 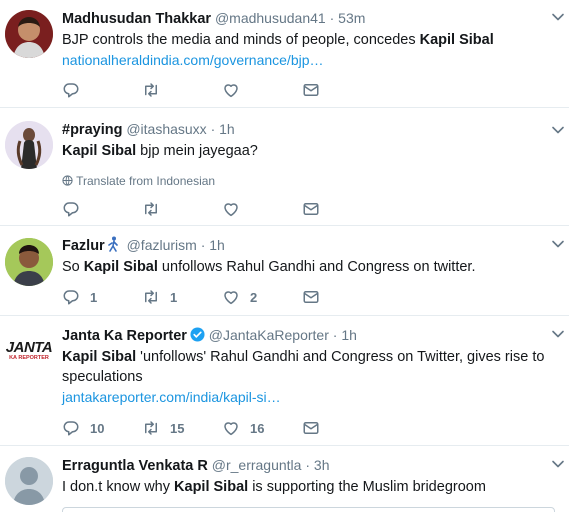 I want to click on reply-button: 1, so click(x=102, y=297).